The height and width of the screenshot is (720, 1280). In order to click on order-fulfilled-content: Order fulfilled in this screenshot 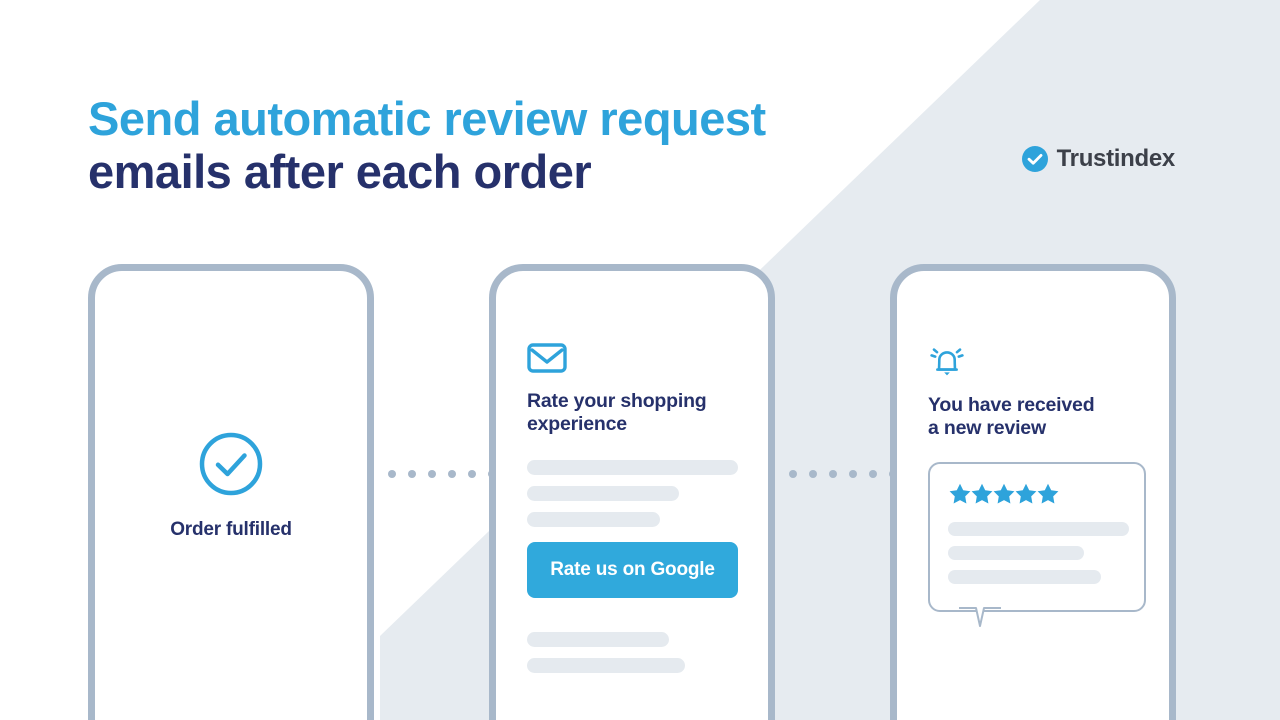, I will do `click(231, 486)`.